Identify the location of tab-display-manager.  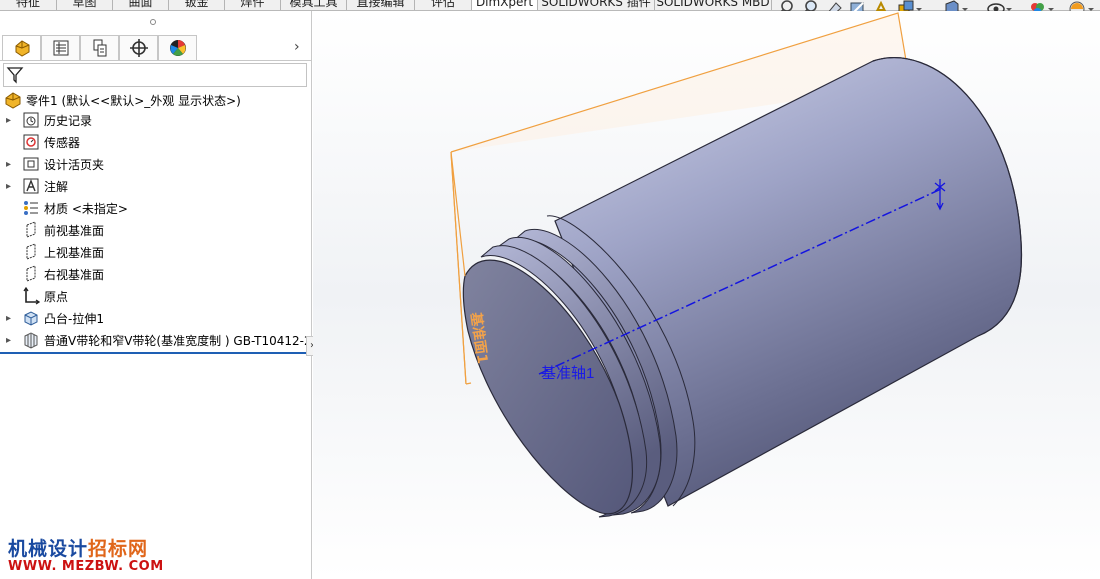
(177, 47).